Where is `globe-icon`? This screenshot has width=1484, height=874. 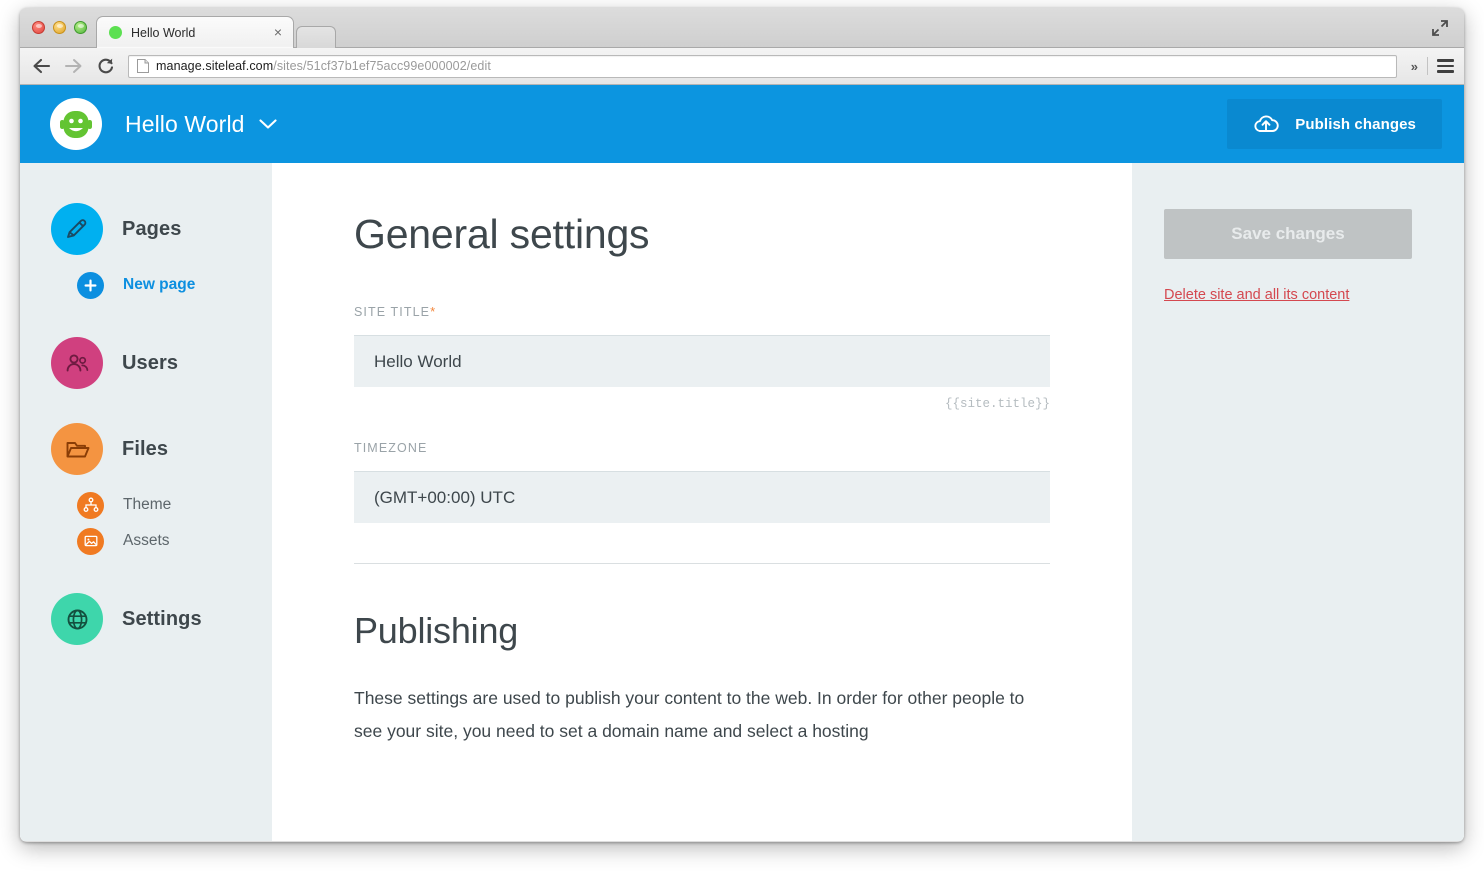
globe-icon is located at coordinates (77, 619).